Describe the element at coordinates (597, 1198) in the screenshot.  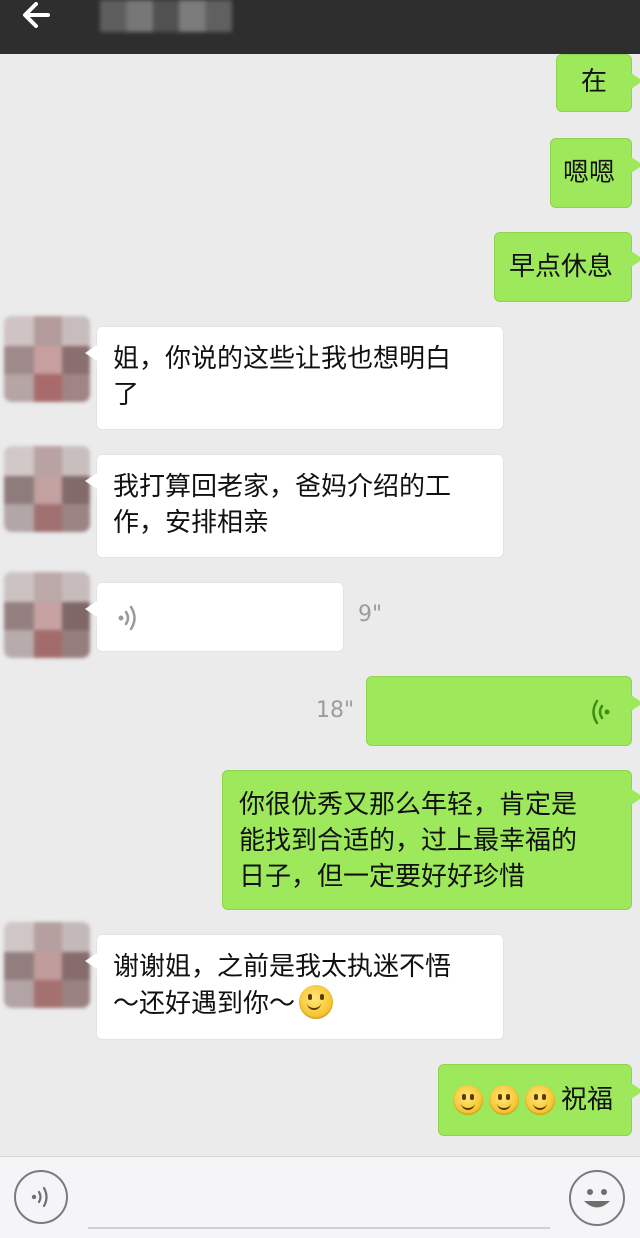
I see `emoji-icon` at that location.